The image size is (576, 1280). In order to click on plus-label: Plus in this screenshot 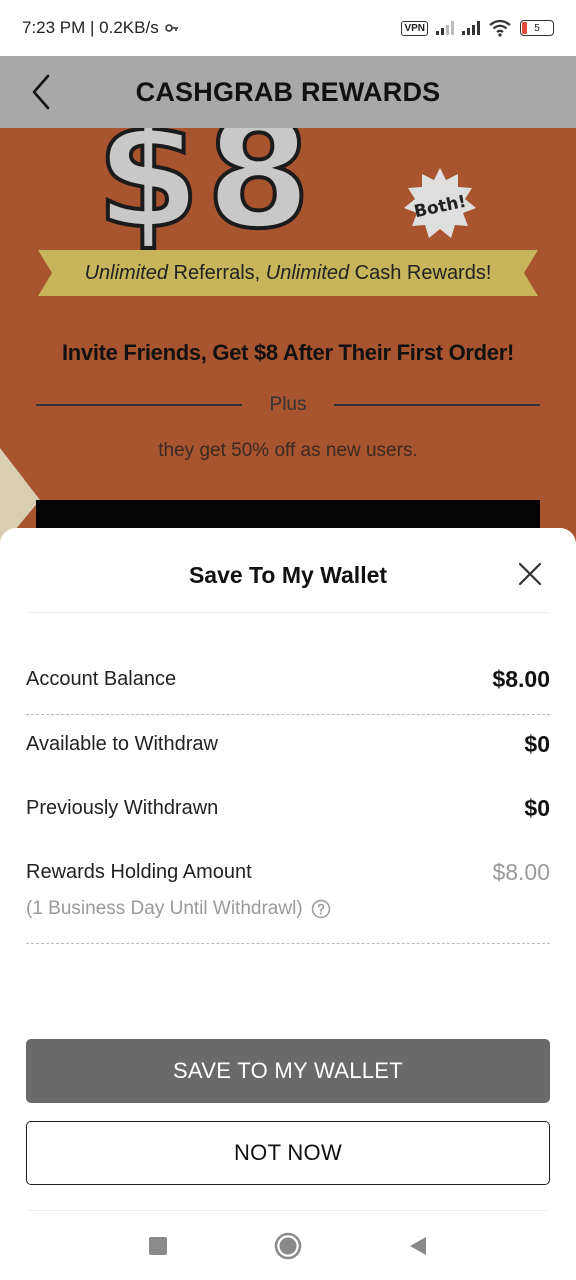, I will do `click(288, 404)`.